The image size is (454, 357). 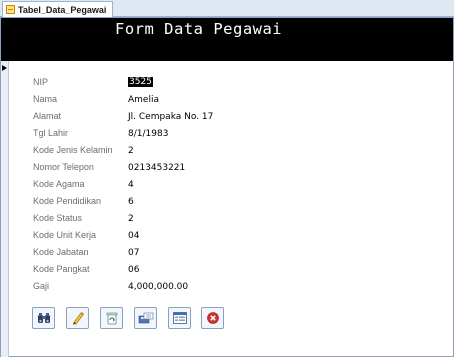 I want to click on binoculars-icon, so click(x=44, y=318).